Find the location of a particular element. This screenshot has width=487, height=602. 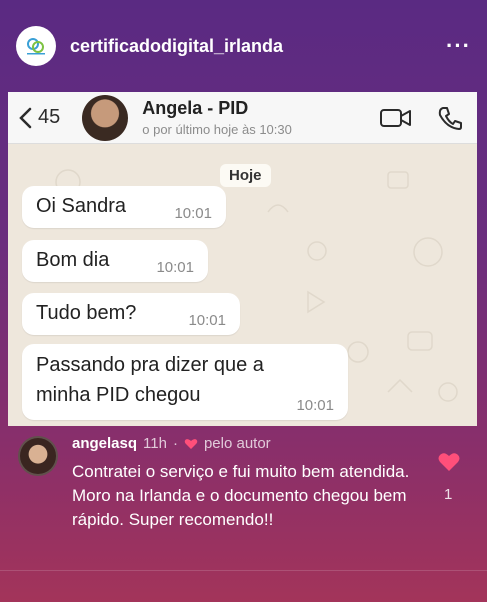

message-bubble: Oi Sandra 10:01 is located at coordinates (124, 207).